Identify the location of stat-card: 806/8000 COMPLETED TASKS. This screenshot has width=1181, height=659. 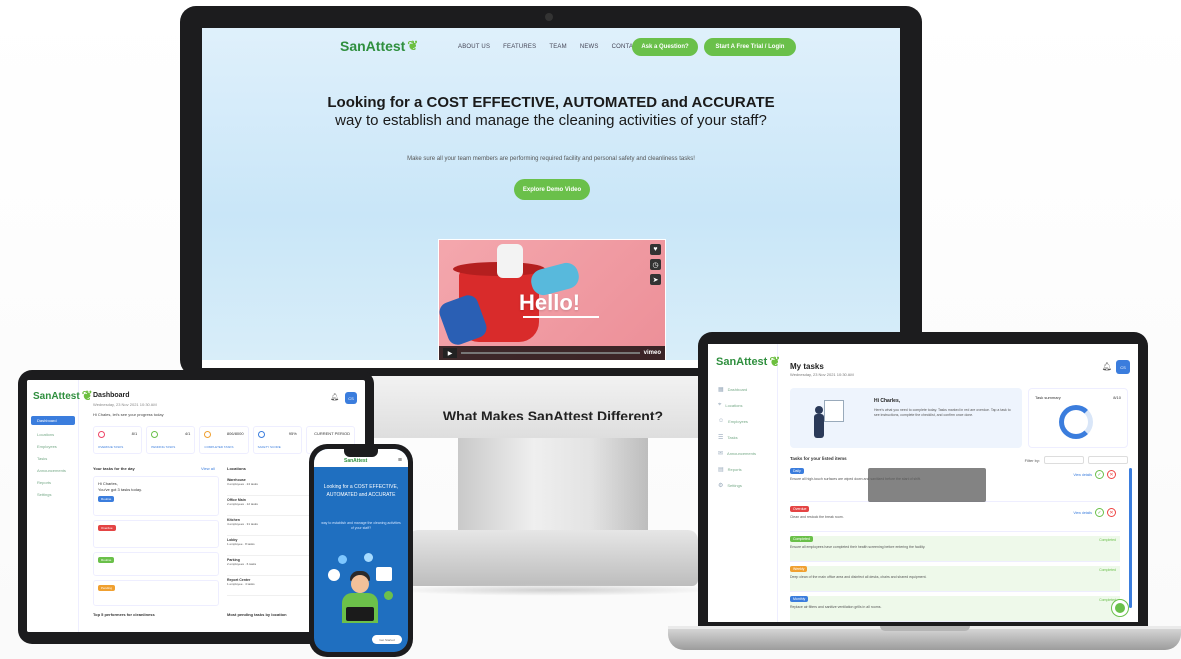
(224, 440).